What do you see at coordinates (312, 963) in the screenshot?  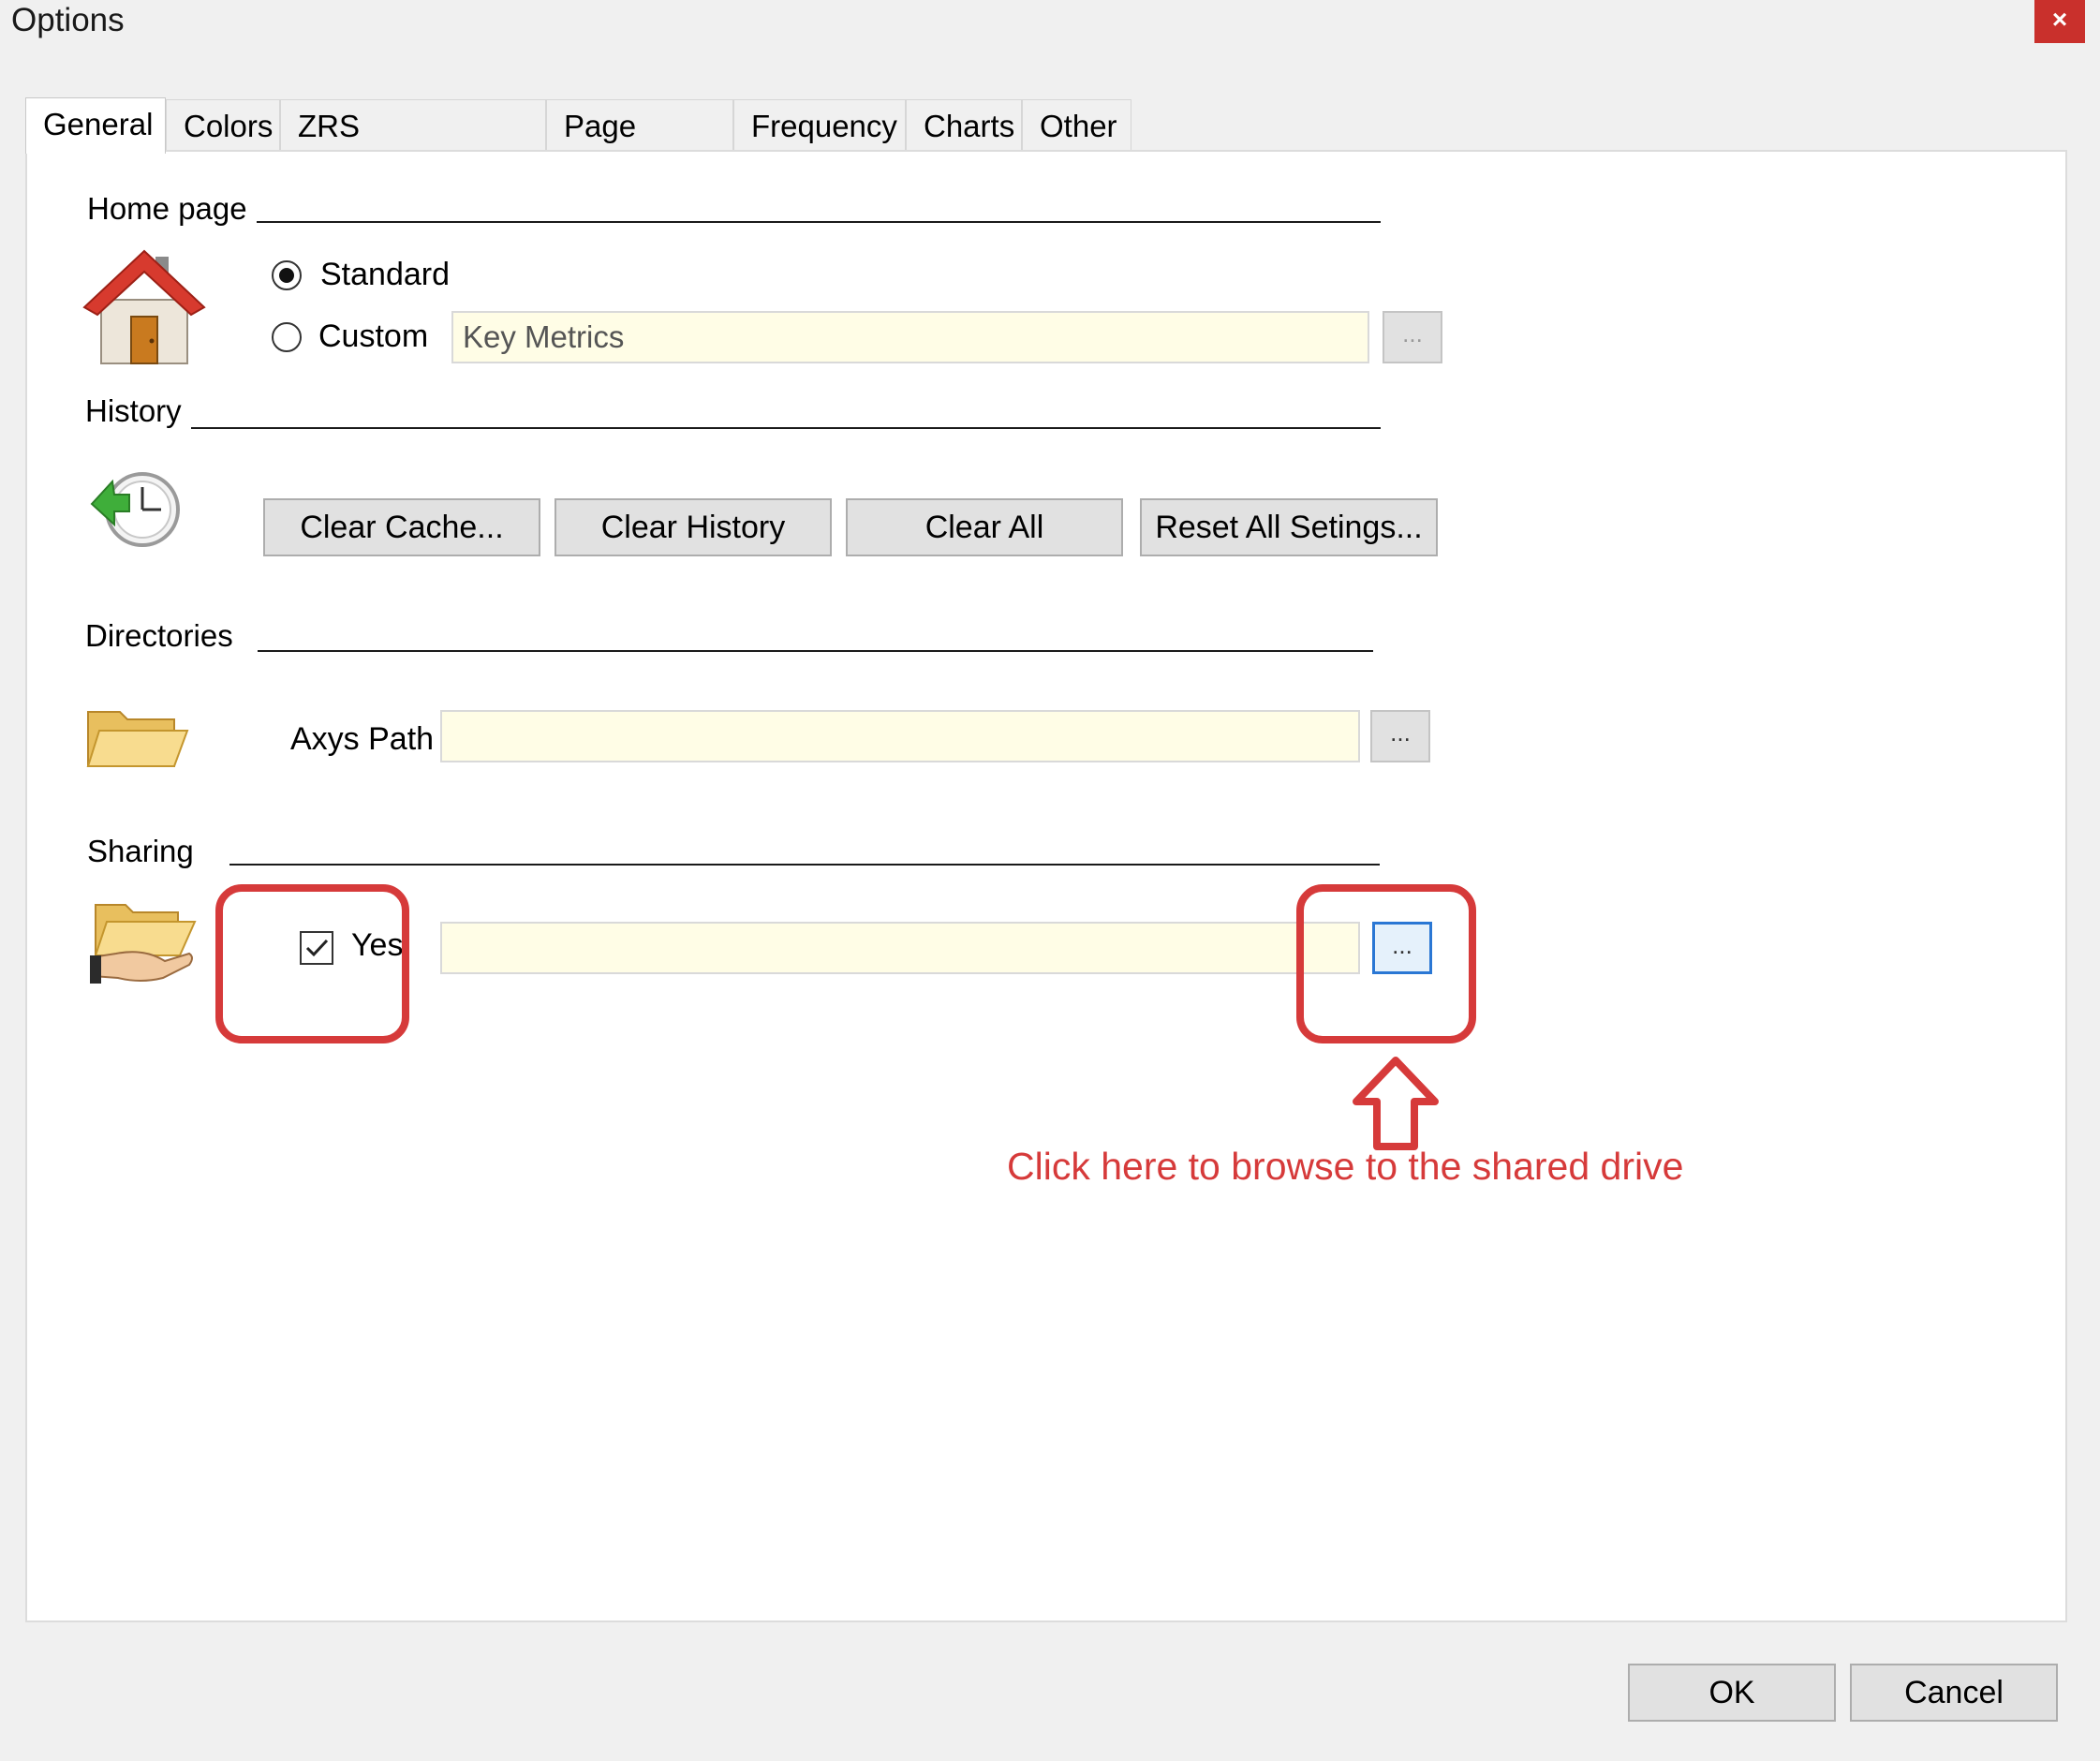 I see `checkbox-highlight-box` at bounding box center [312, 963].